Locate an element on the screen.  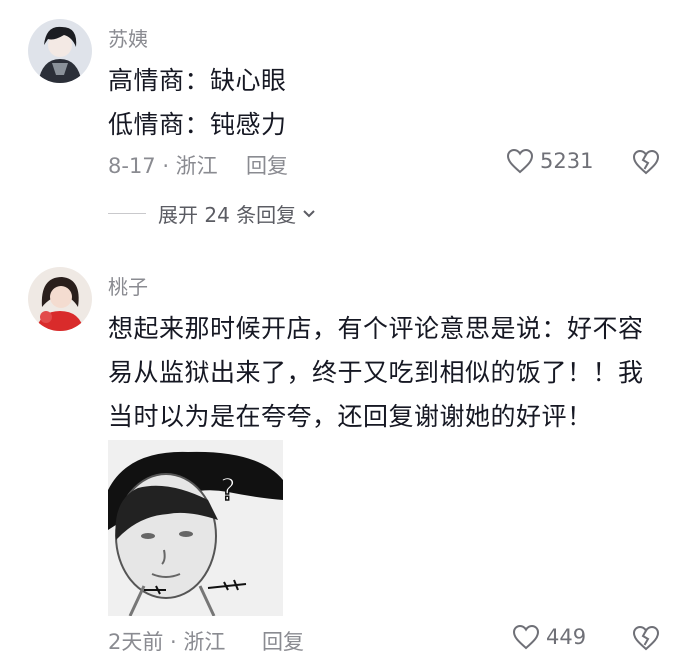
comment-text-line: 易从监狱出来了，终于又吃到相似的饭了！！我 is located at coordinates (376, 372).